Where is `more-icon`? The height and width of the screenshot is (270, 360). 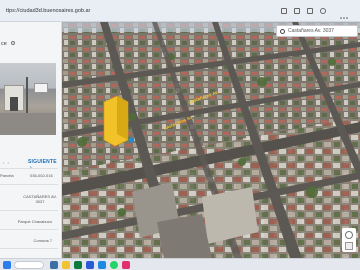
more-icon is located at coordinates (344, 13).